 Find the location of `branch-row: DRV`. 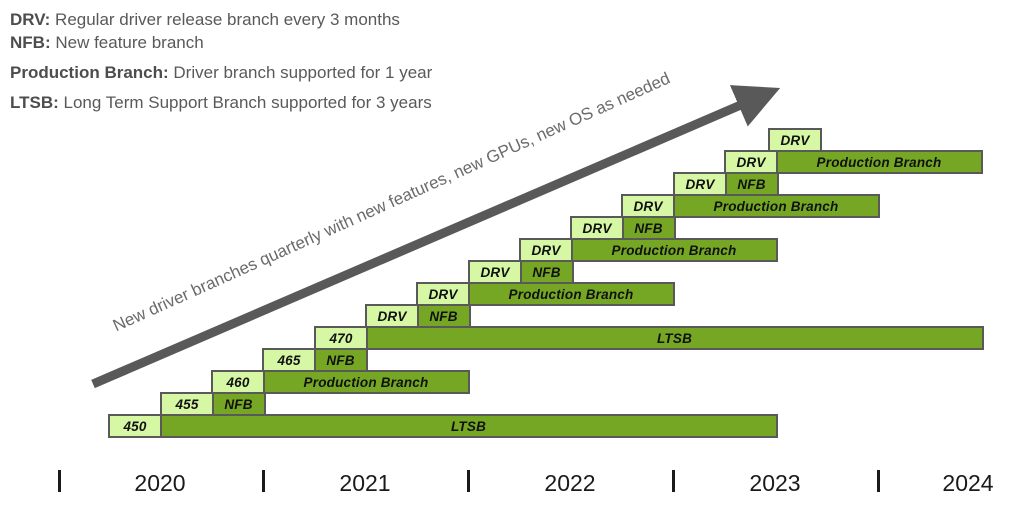

branch-row: DRV is located at coordinates (795, 140).